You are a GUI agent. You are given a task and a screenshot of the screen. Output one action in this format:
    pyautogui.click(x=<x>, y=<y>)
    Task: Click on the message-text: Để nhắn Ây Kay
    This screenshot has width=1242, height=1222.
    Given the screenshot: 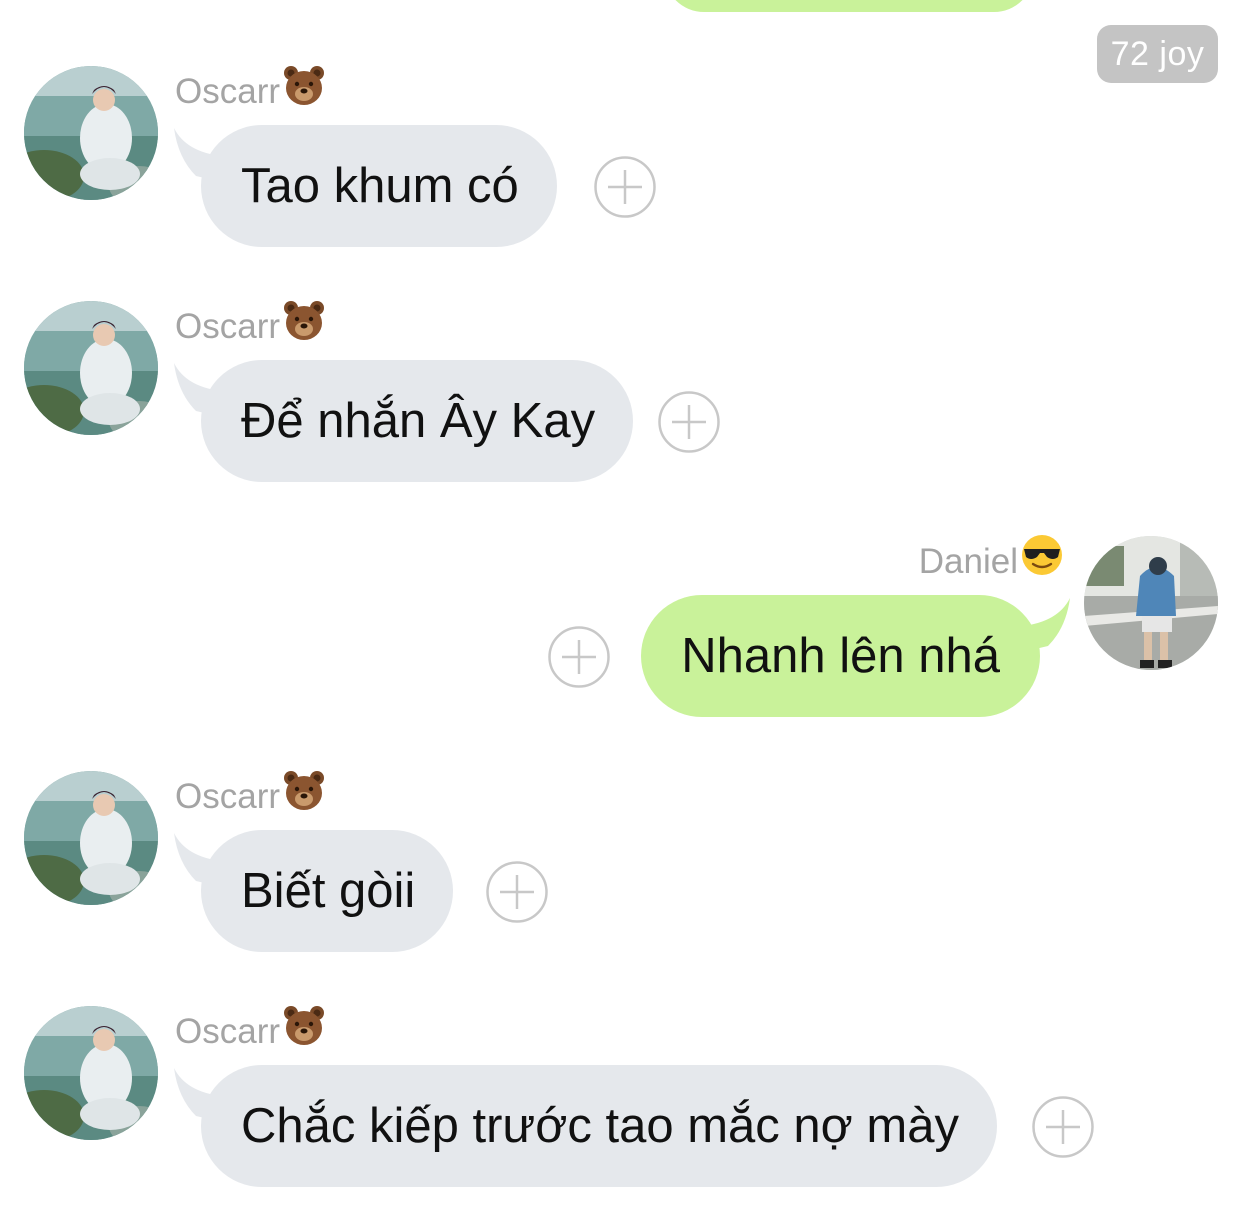 What is the action you would take?
    pyautogui.click(x=418, y=421)
    